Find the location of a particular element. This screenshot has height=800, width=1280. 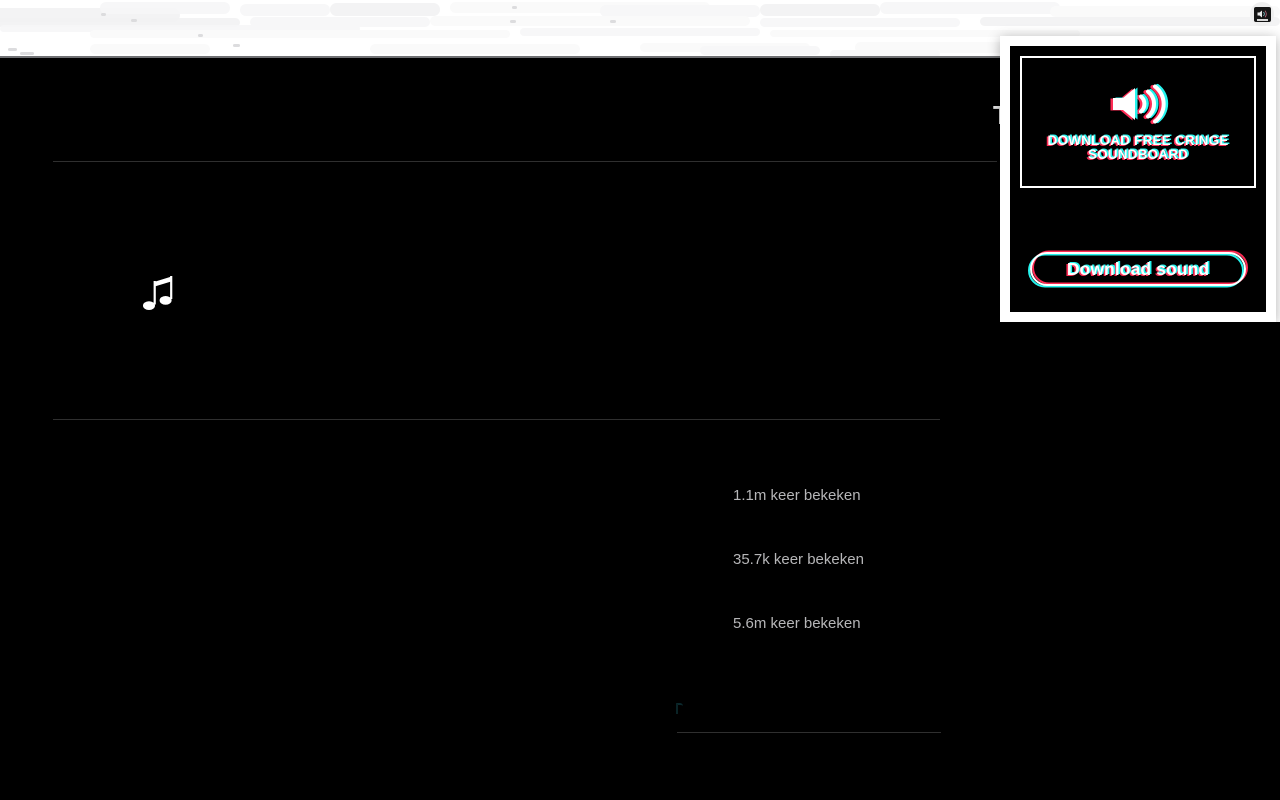

list-item: 5.6m keer bekeken is located at coordinates (863, 648).